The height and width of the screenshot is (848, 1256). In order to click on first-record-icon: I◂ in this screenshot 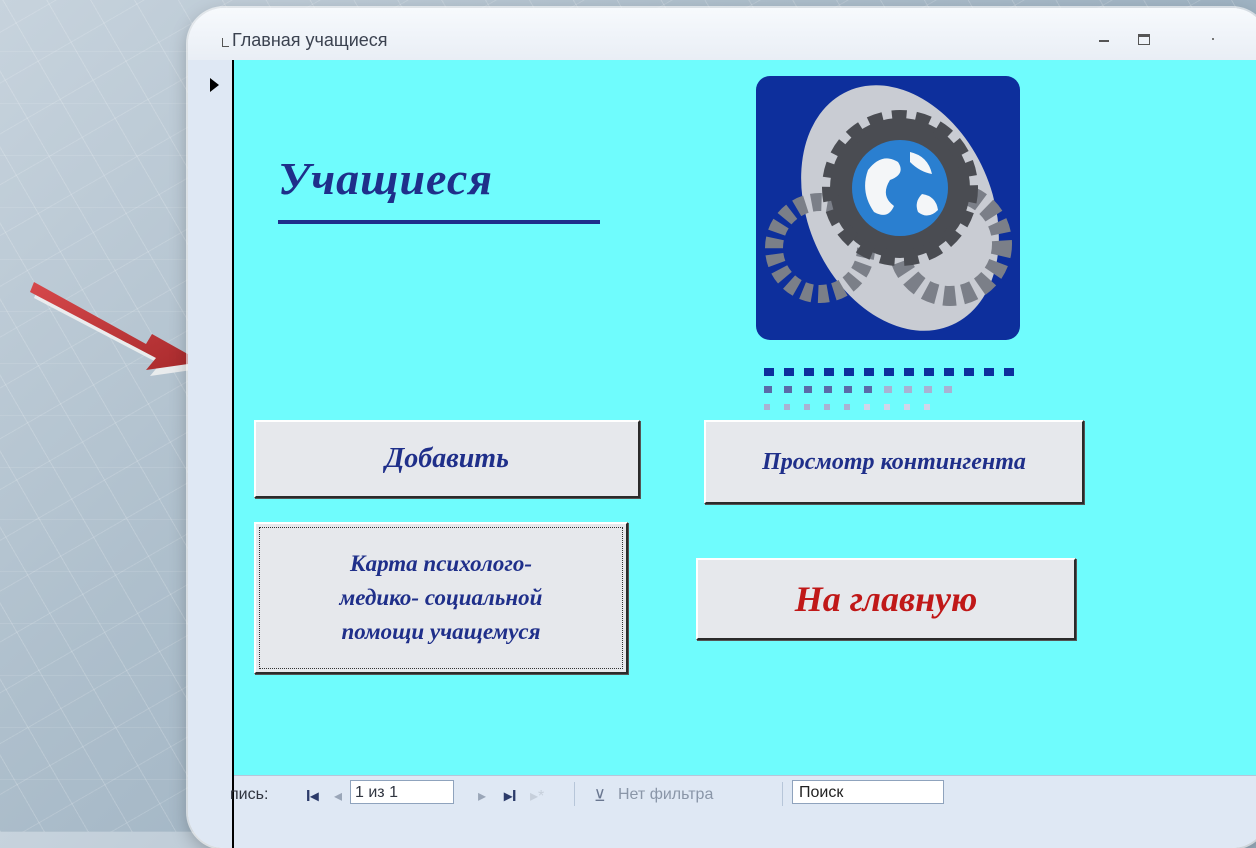, I will do `click(312, 796)`.